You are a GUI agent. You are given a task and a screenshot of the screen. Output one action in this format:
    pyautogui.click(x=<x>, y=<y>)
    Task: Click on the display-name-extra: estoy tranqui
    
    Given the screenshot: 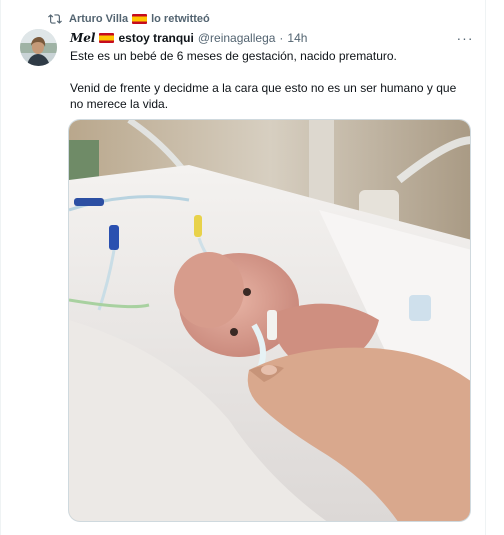 What is the action you would take?
    pyautogui.click(x=155, y=38)
    